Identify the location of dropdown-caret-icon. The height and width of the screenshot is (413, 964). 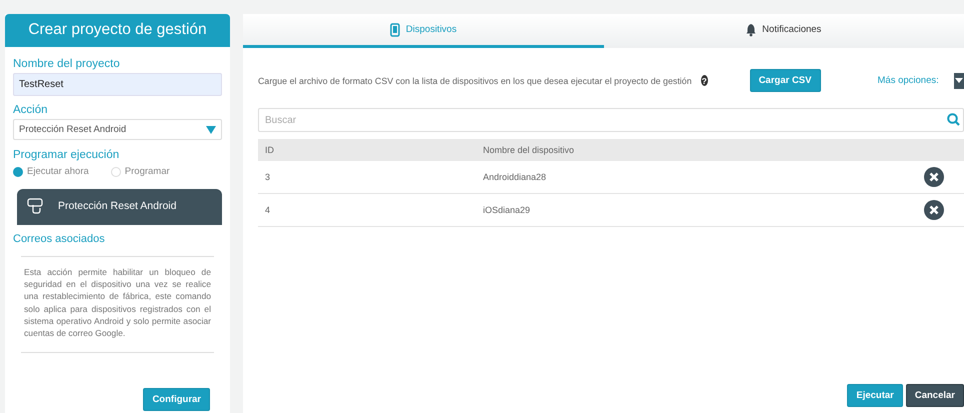
(211, 130).